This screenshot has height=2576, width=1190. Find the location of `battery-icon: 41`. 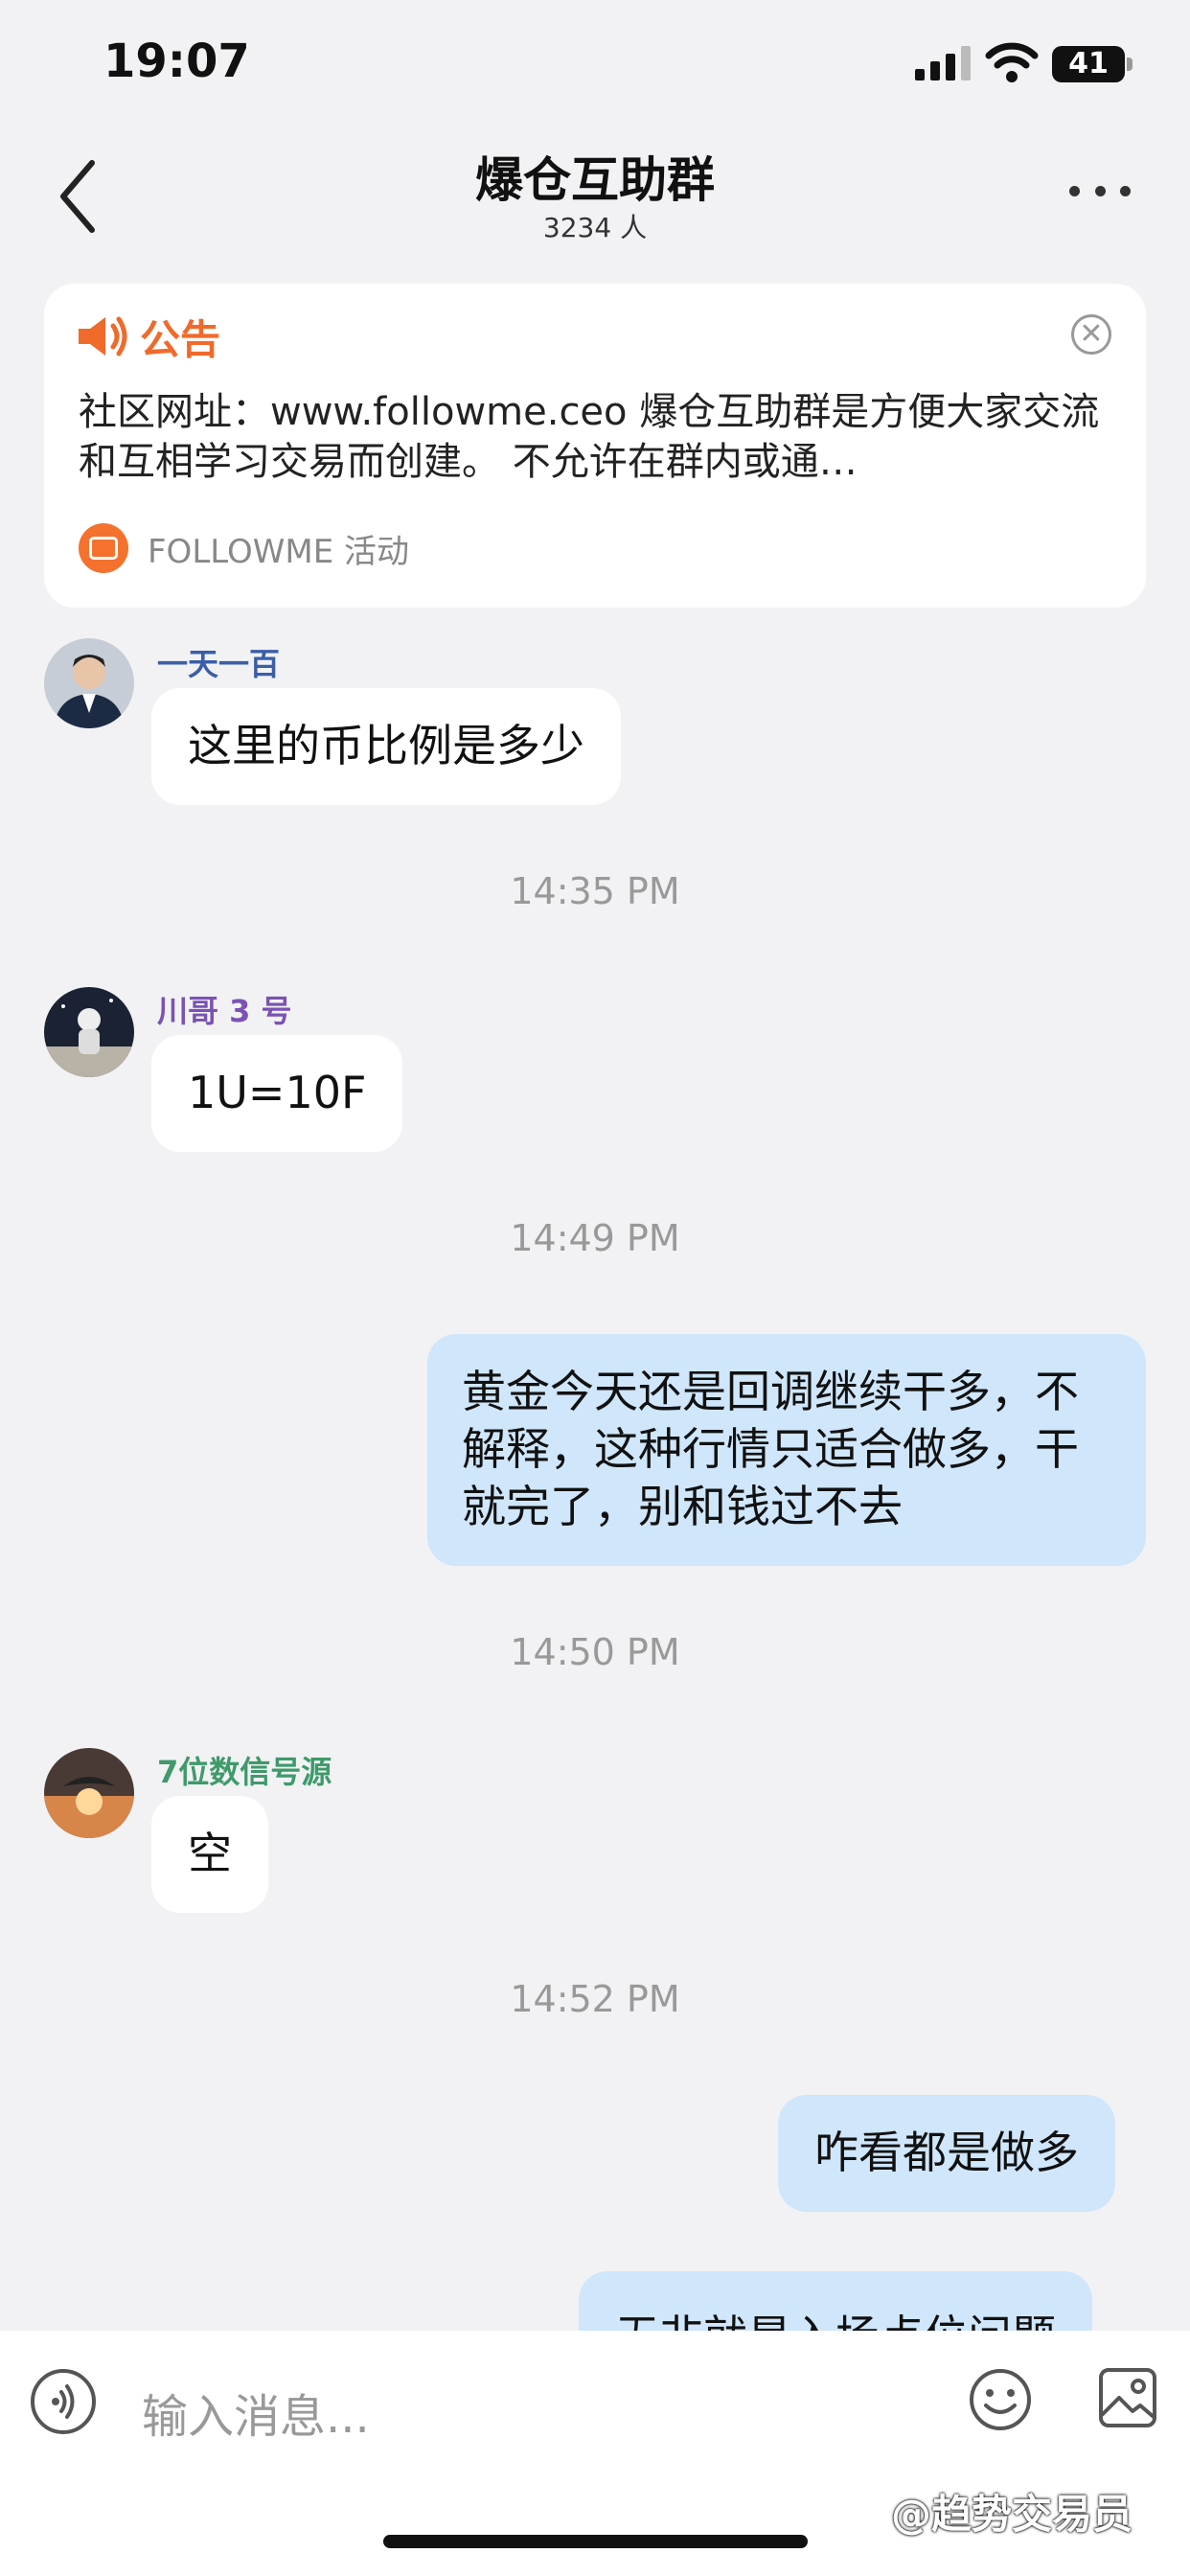

battery-icon: 41 is located at coordinates (1089, 64).